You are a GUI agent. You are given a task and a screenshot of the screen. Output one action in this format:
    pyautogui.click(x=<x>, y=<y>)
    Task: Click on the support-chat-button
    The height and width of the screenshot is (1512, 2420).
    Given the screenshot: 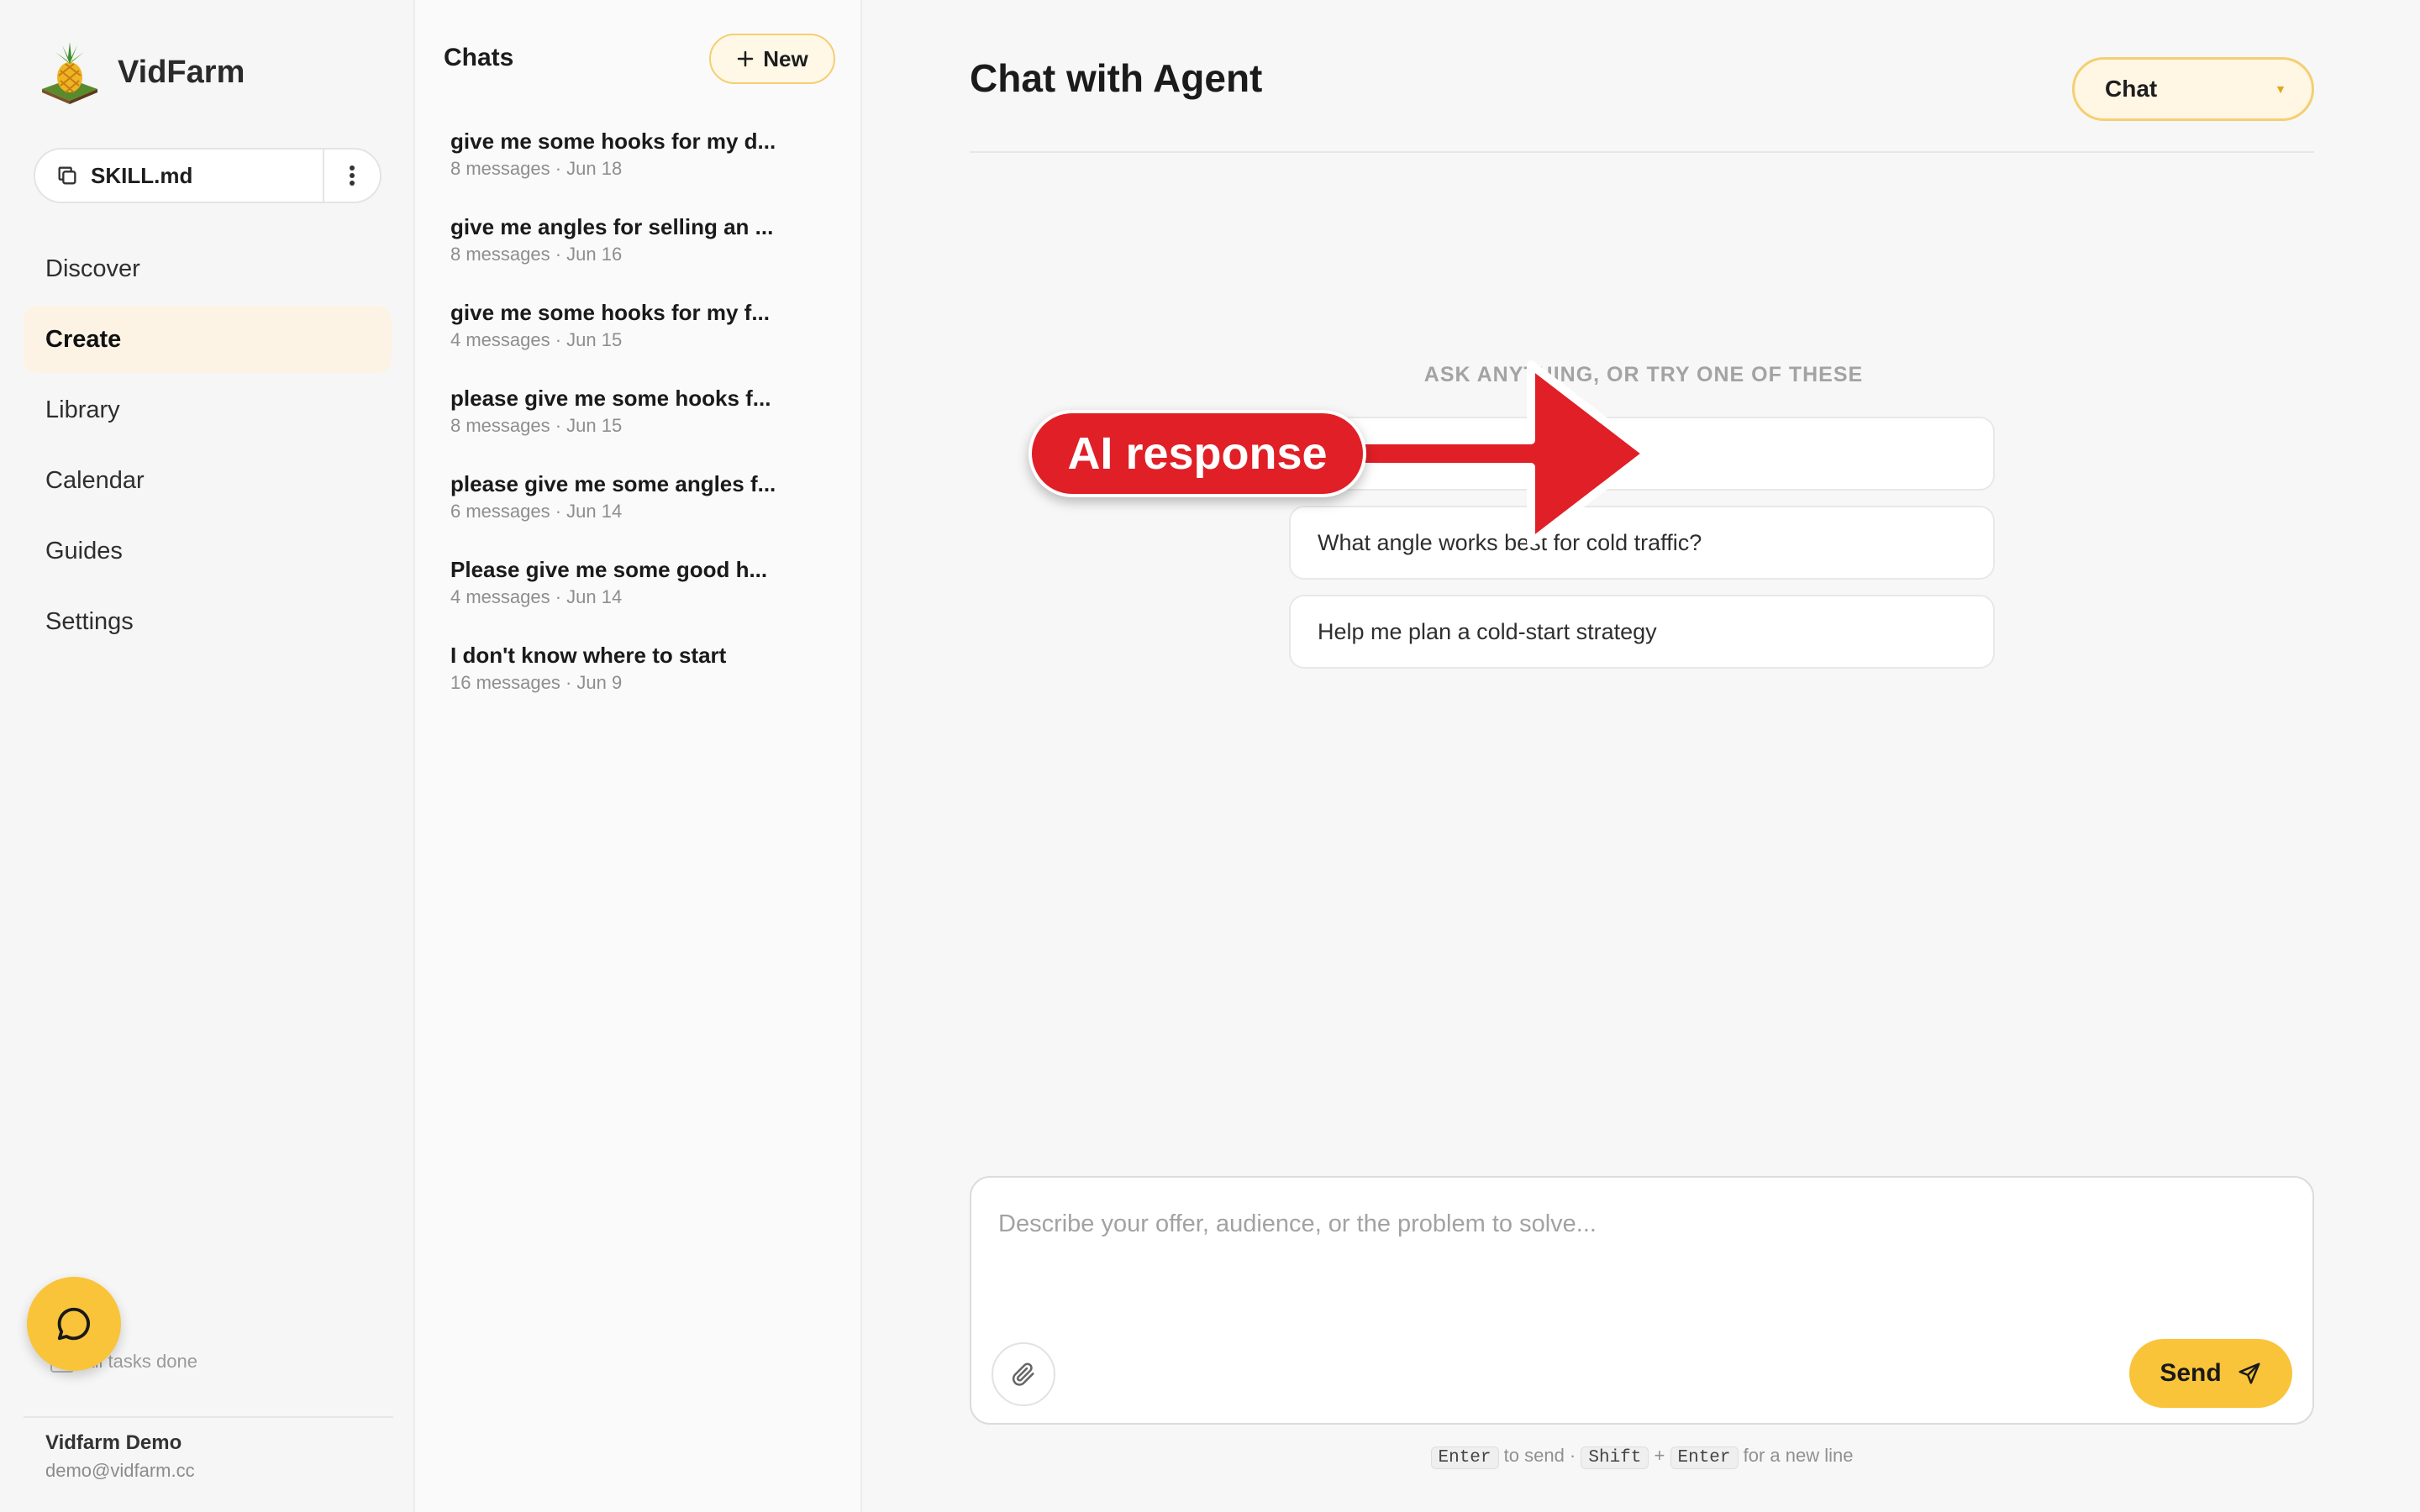 What is the action you would take?
    pyautogui.click(x=74, y=1324)
    